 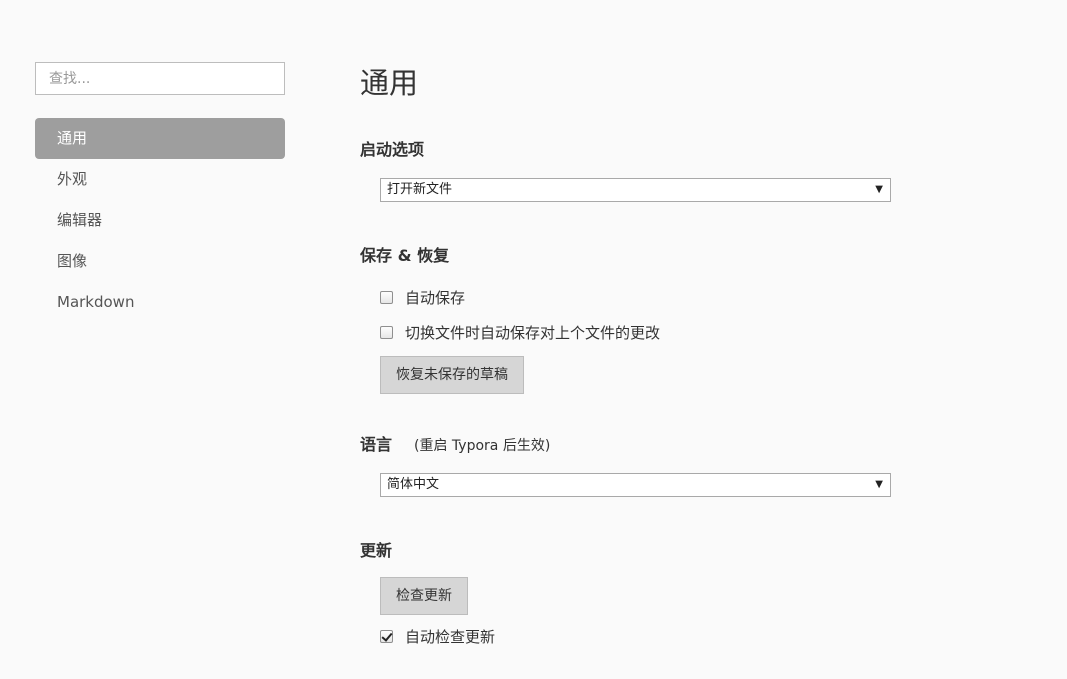 What do you see at coordinates (533, 332) in the screenshot?
I see `save-on-switch-label: 切换文件时自动保存对上个文件的更改` at bounding box center [533, 332].